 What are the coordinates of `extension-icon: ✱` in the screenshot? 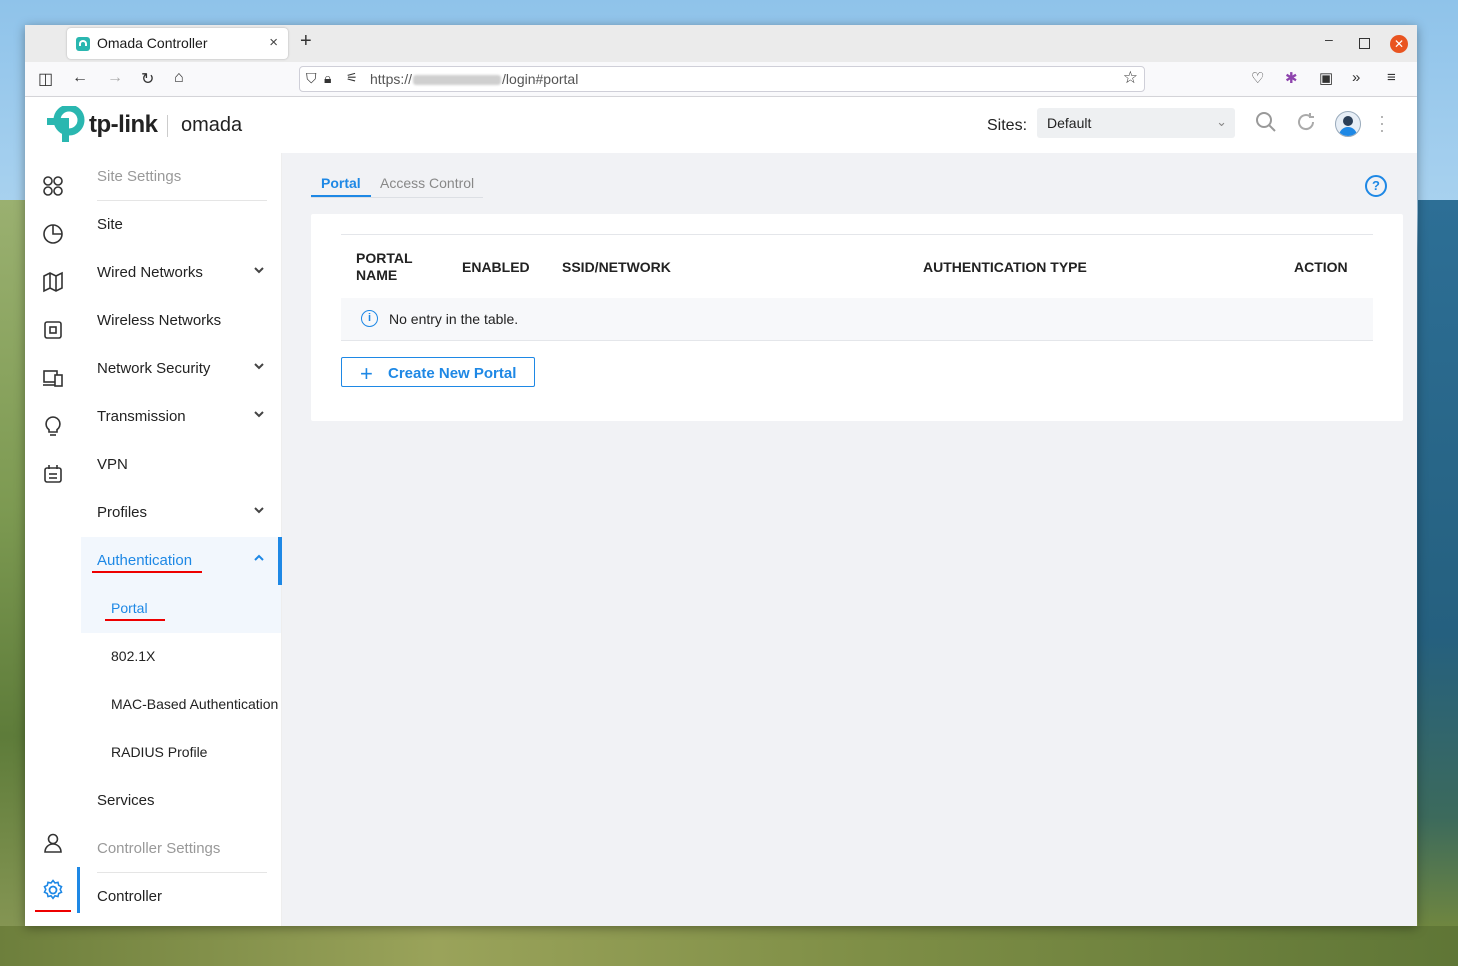 It's located at (1291, 78).